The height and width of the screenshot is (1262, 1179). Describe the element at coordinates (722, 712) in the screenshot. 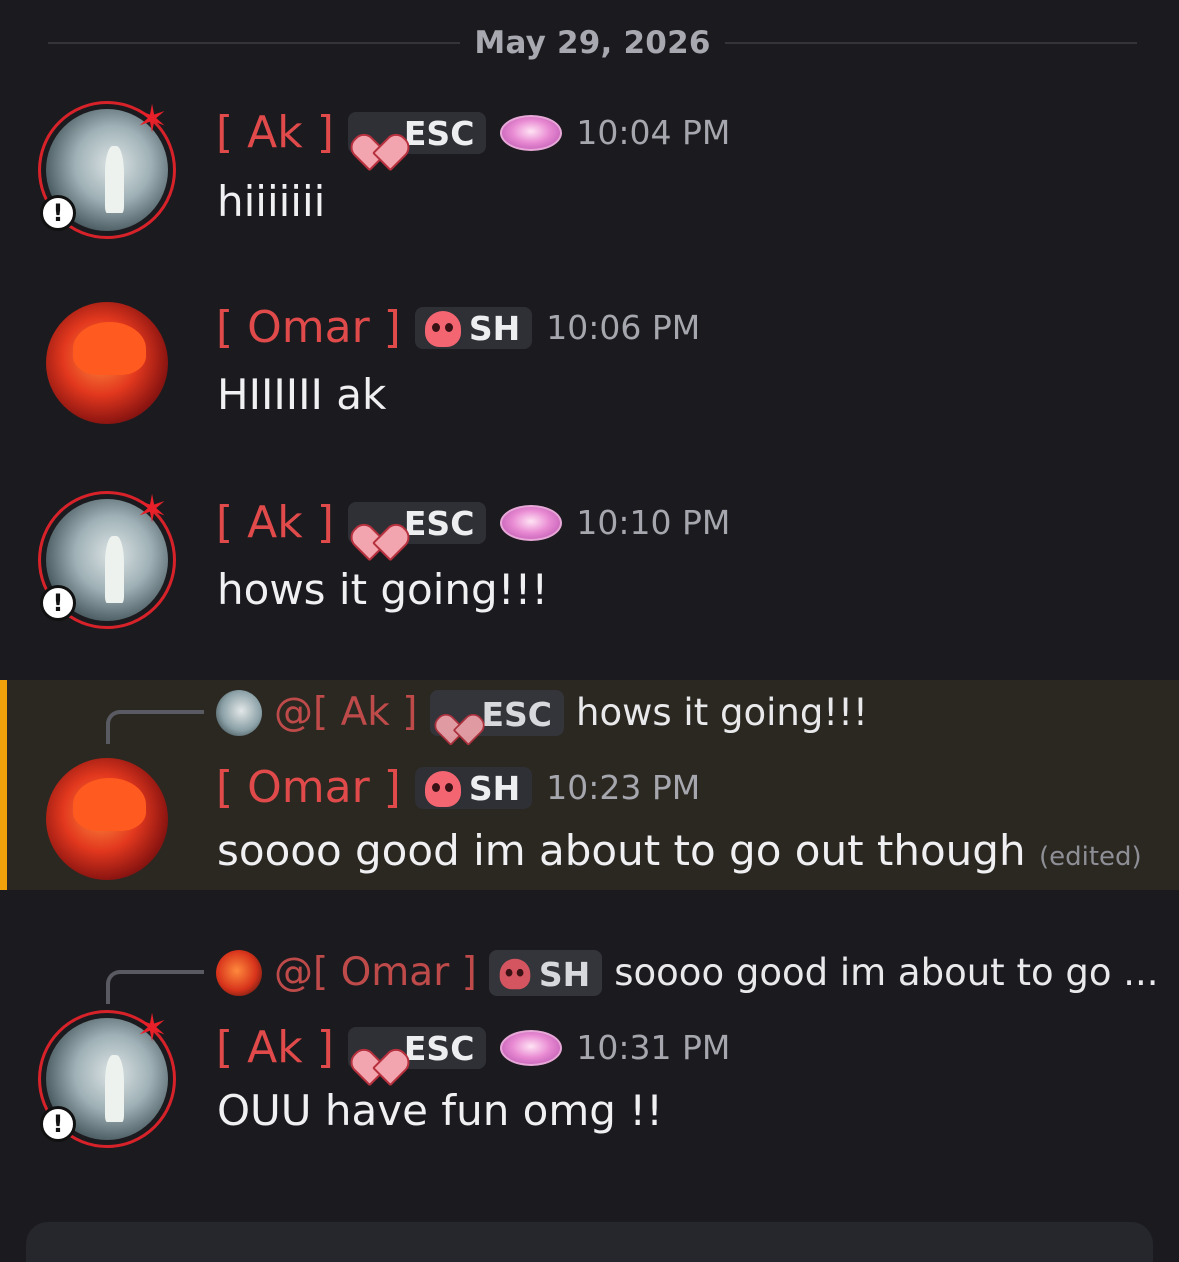

I see `reply-text: hows it going!!!` at that location.